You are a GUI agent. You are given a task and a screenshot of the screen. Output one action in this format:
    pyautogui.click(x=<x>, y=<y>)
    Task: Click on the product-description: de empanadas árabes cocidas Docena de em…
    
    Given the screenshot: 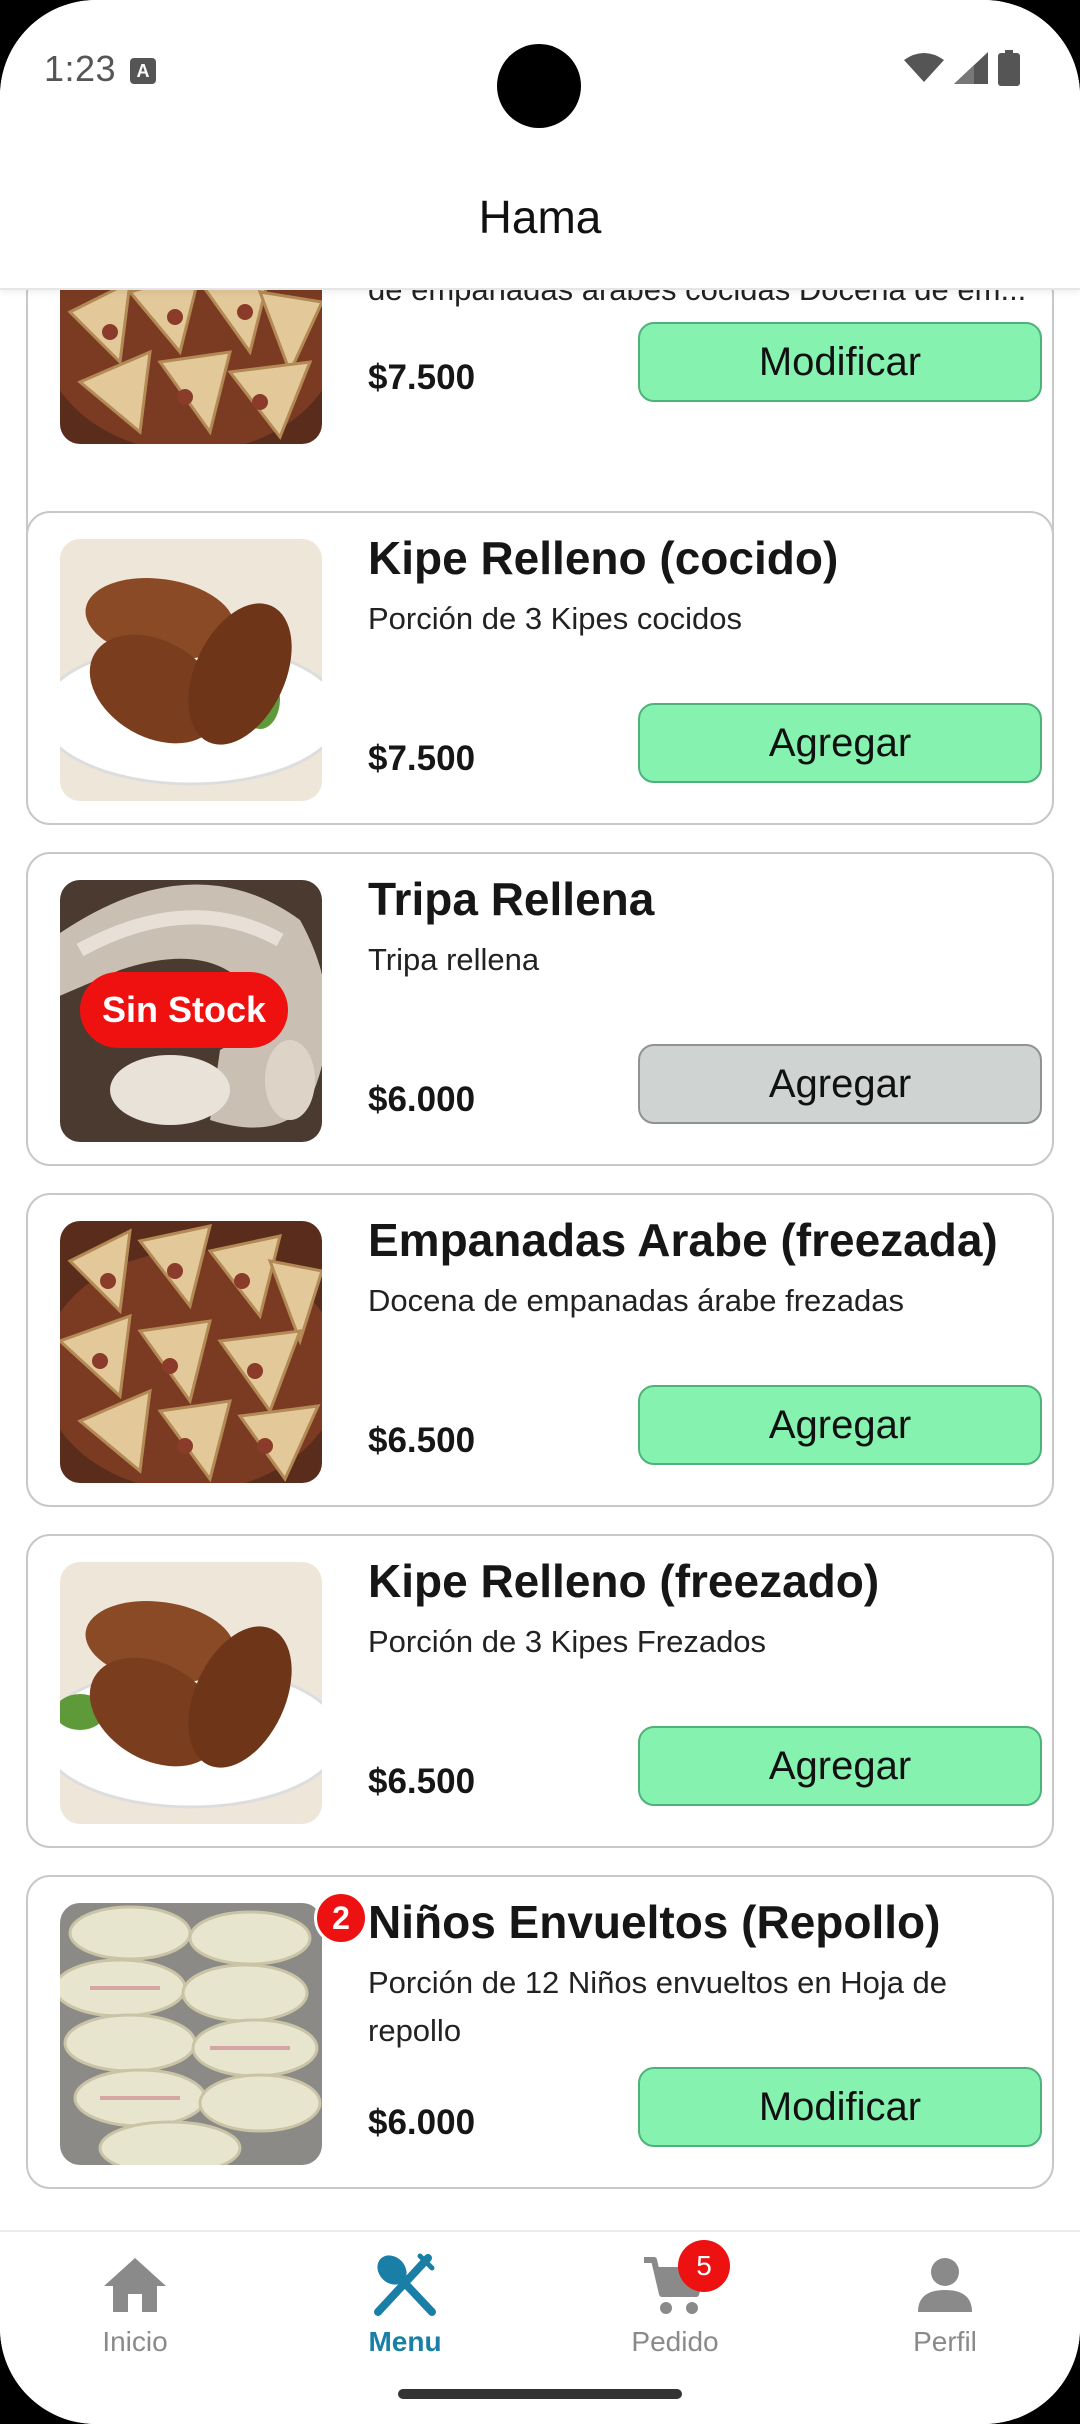 What is the action you would take?
    pyautogui.click(x=710, y=299)
    